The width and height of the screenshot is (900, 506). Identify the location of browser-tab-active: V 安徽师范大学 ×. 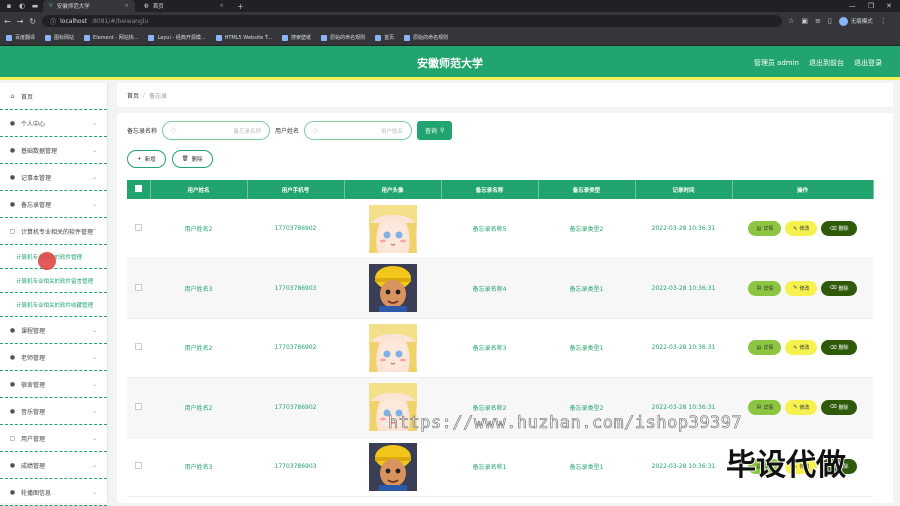
(89, 6).